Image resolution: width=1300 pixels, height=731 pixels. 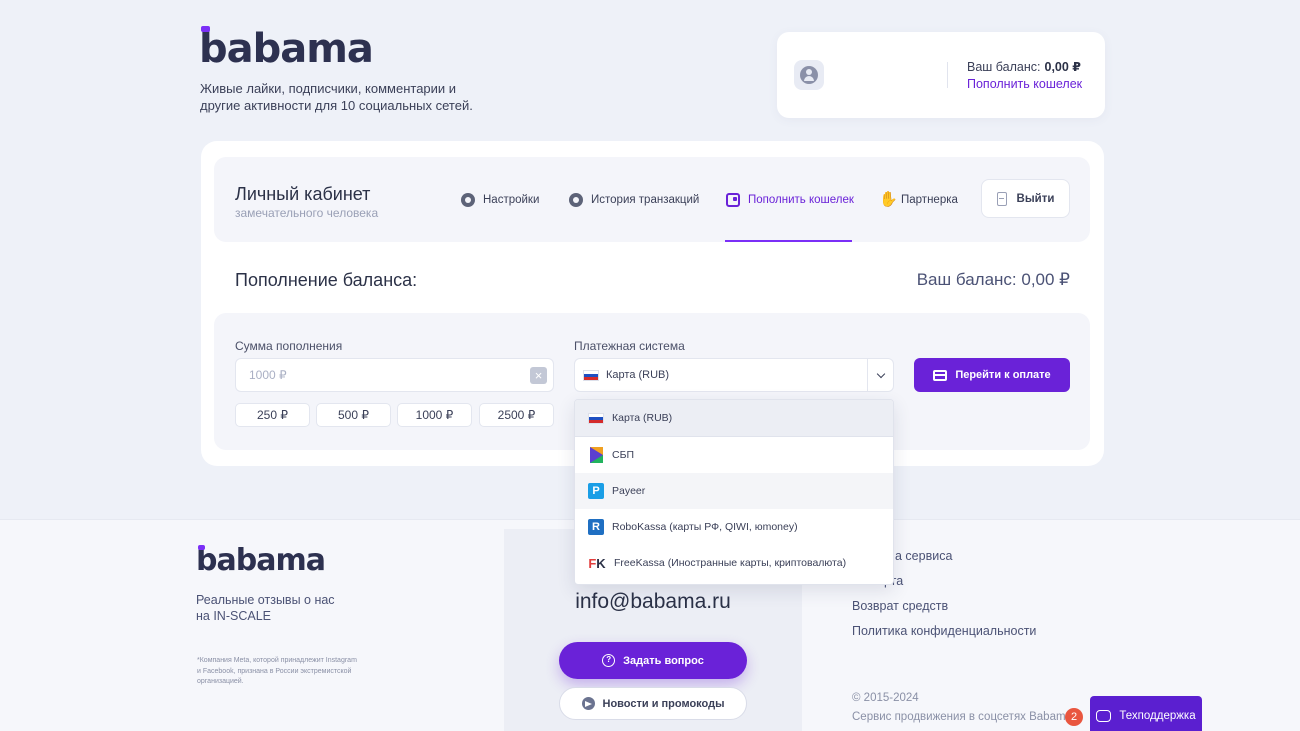 I want to click on support-label: Техподдержка, so click(x=1157, y=716).